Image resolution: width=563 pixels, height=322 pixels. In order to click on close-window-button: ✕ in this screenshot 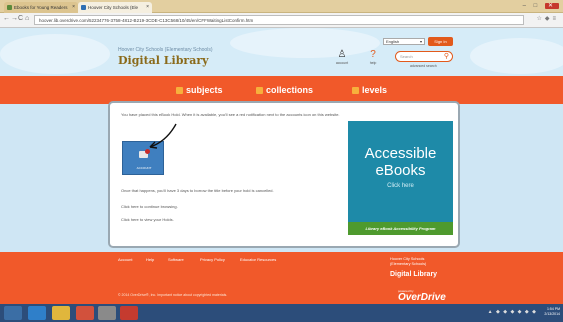, I will do `click(551, 6)`.